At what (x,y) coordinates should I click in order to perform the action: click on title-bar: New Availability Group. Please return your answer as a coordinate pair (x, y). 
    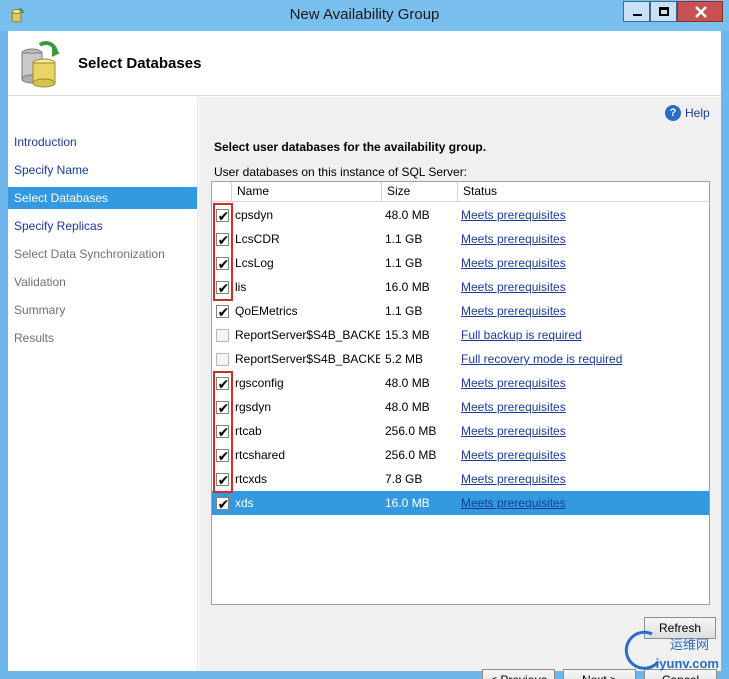
    Looking at the image, I should click on (364, 15).